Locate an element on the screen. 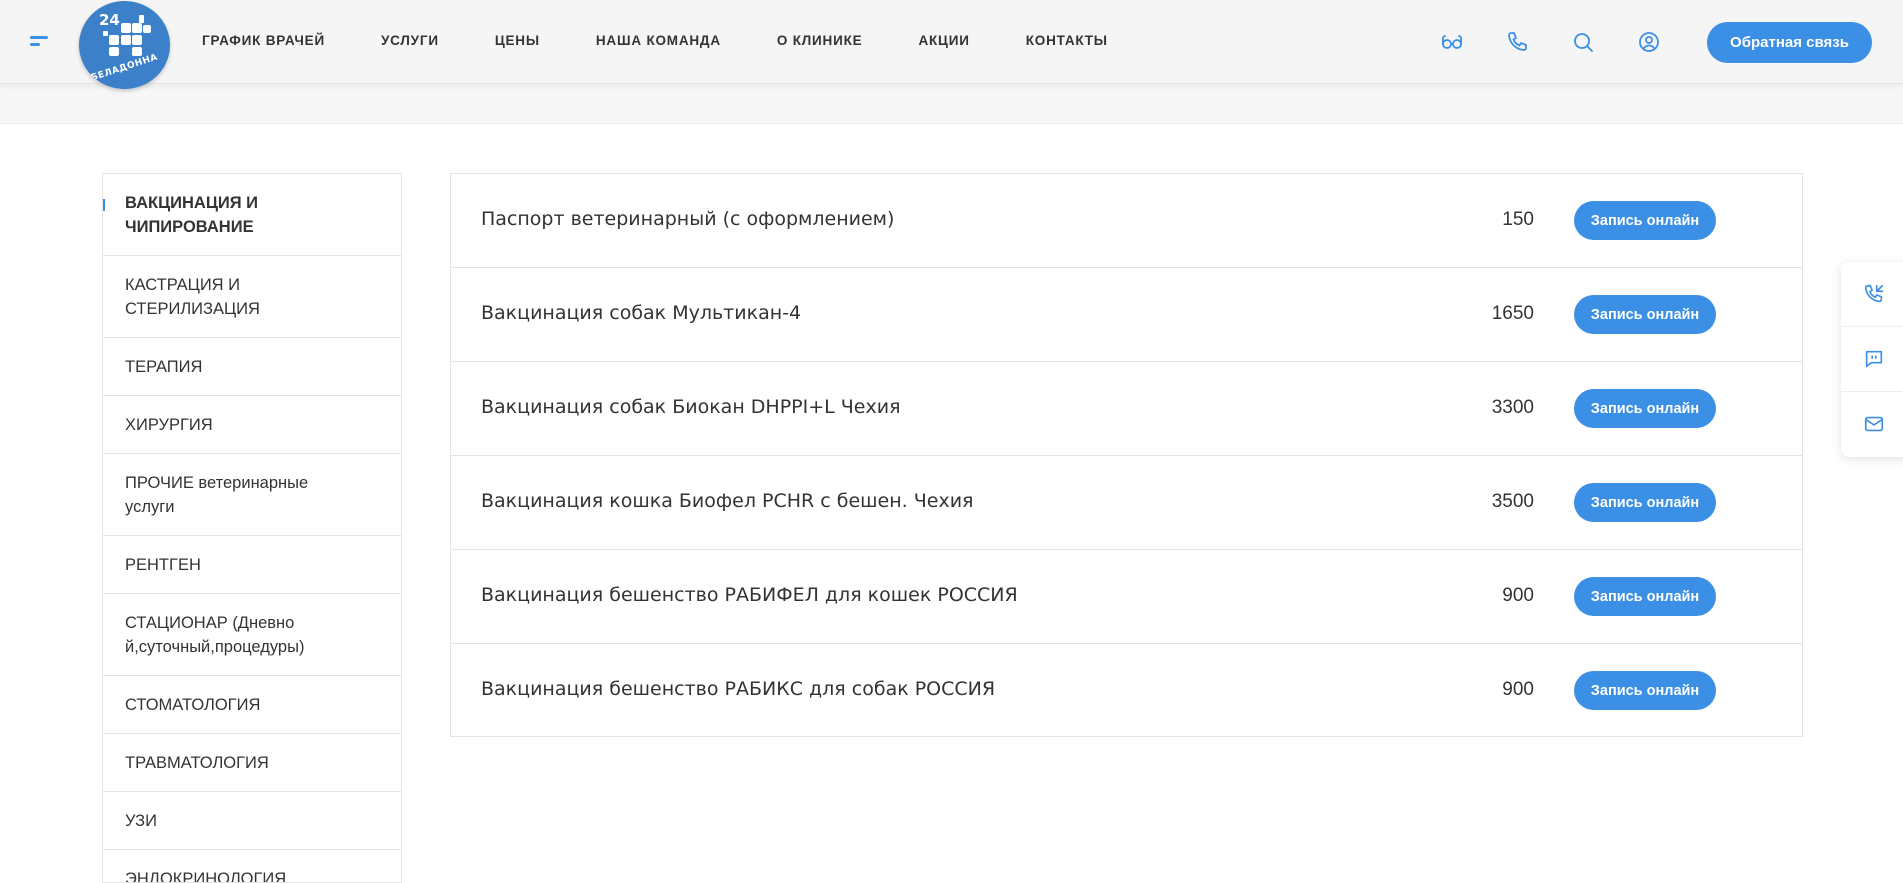  sidebar-item-other: ПРОЧИЕ ветеринарные услуги is located at coordinates (252, 495).